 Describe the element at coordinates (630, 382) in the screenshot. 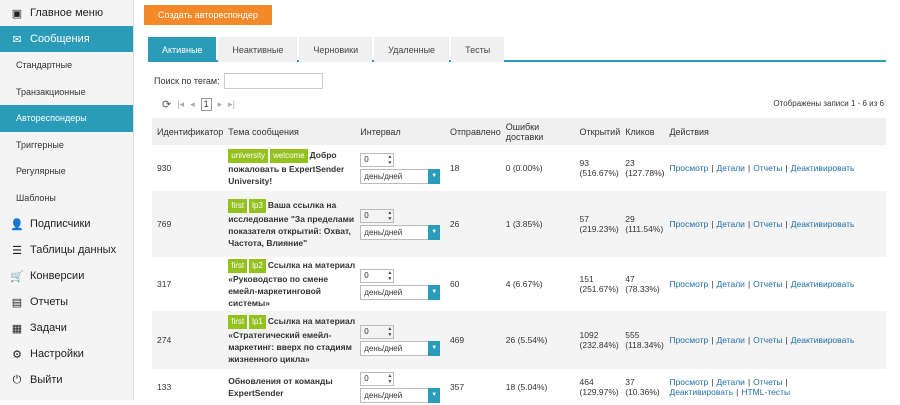

I see `clicks-value: 37` at that location.